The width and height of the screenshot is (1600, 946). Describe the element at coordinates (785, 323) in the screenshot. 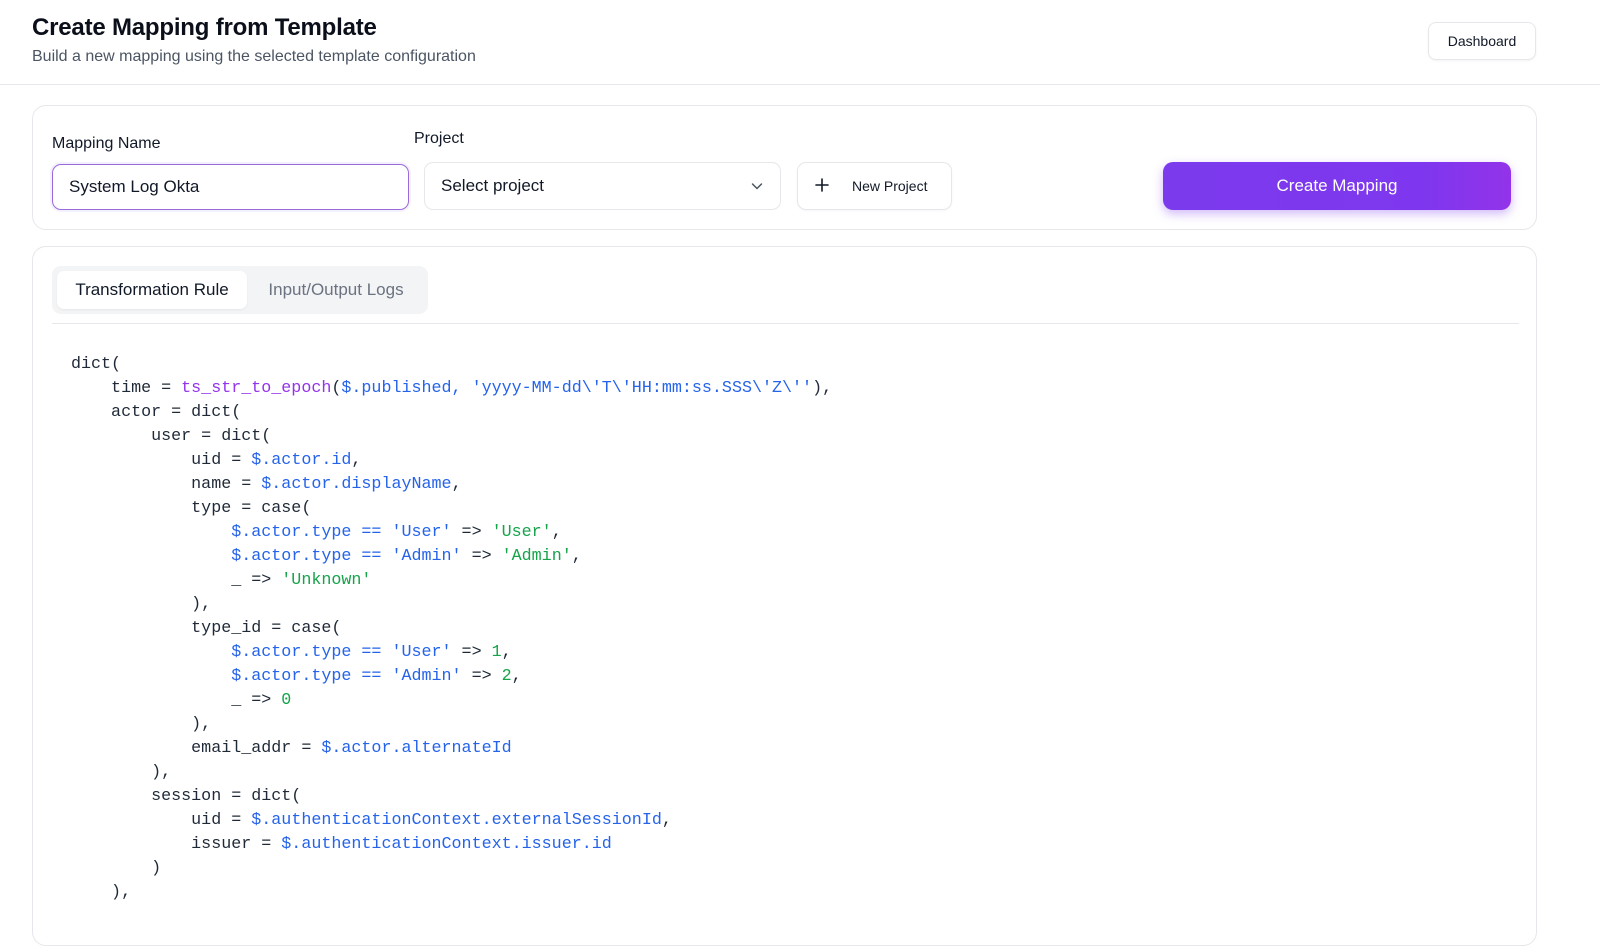

I see `tab-divider` at that location.